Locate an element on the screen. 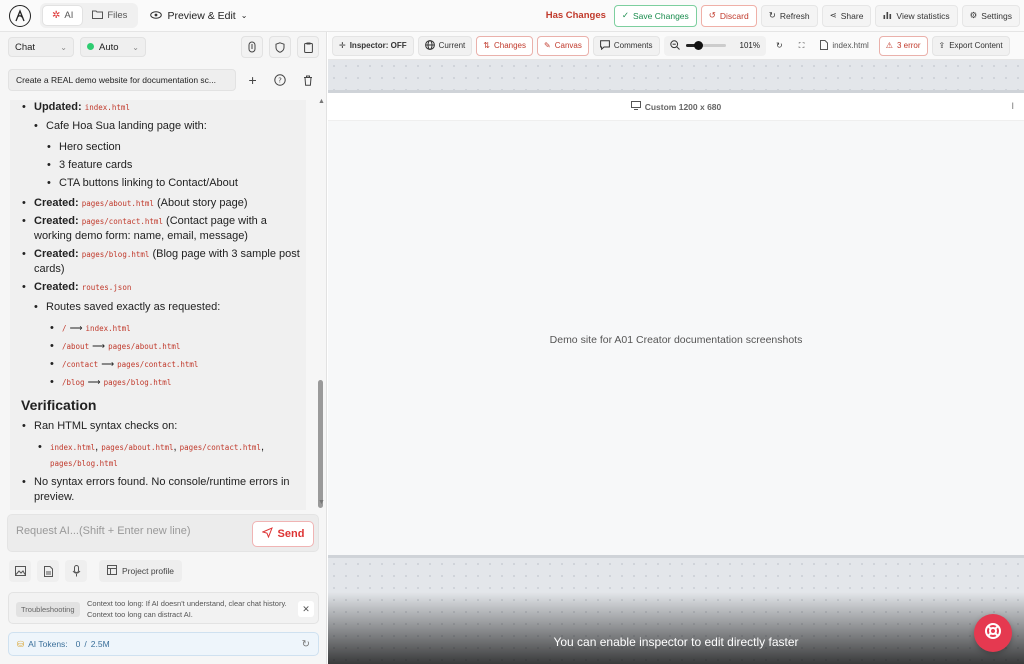 This screenshot has width=1024, height=664. chat-type-select: Chat ⌄ is located at coordinates (41, 47).